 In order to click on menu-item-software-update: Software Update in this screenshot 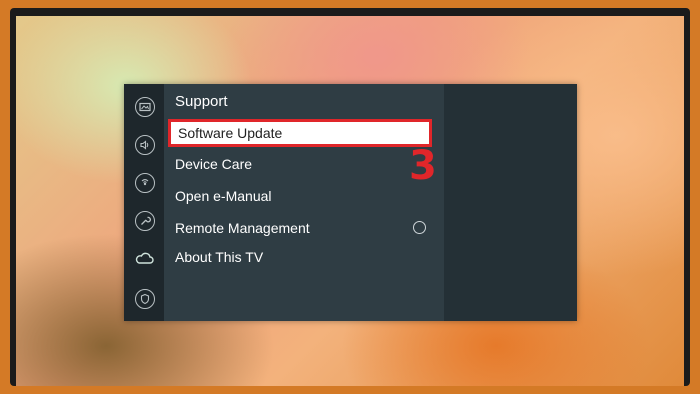, I will do `click(300, 133)`.